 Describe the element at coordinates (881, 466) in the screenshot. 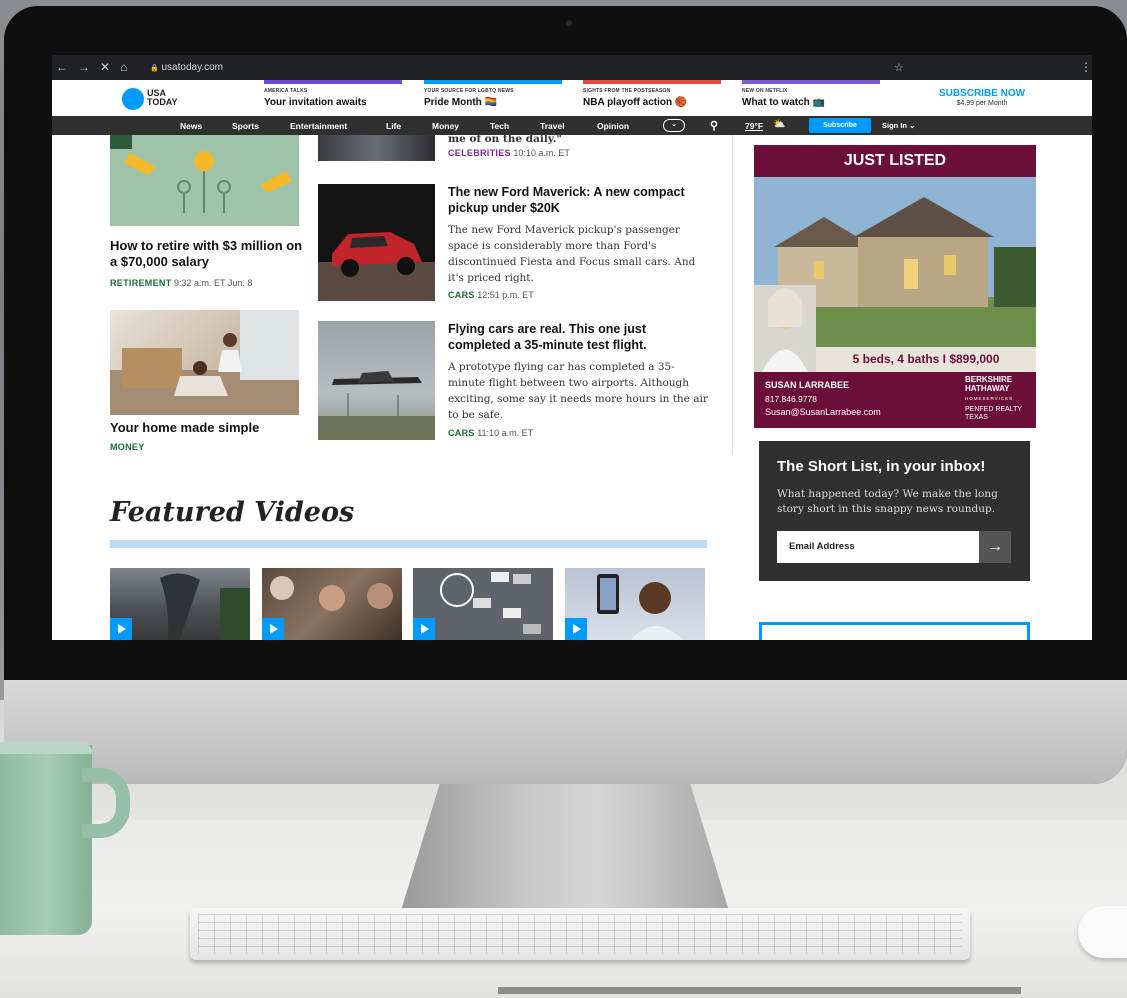

I see `newsletter-title: The Short List, in your inbox!` at that location.